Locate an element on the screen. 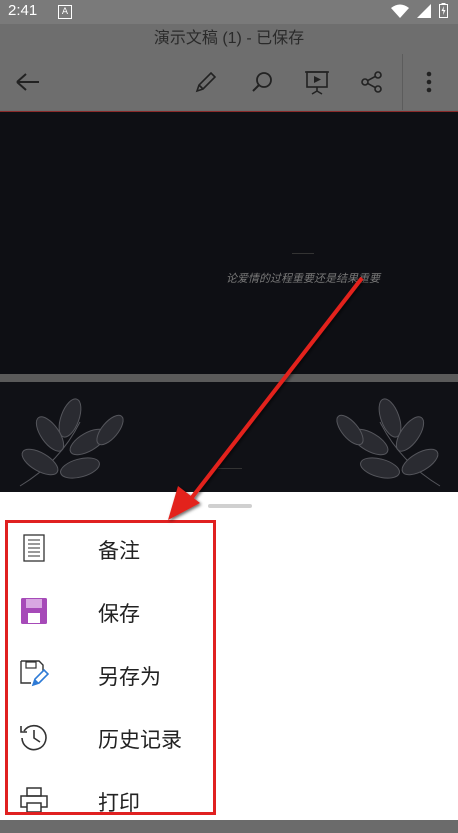 The width and height of the screenshot is (458, 833). menu-item-notes: 备注 is located at coordinates (229, 549).